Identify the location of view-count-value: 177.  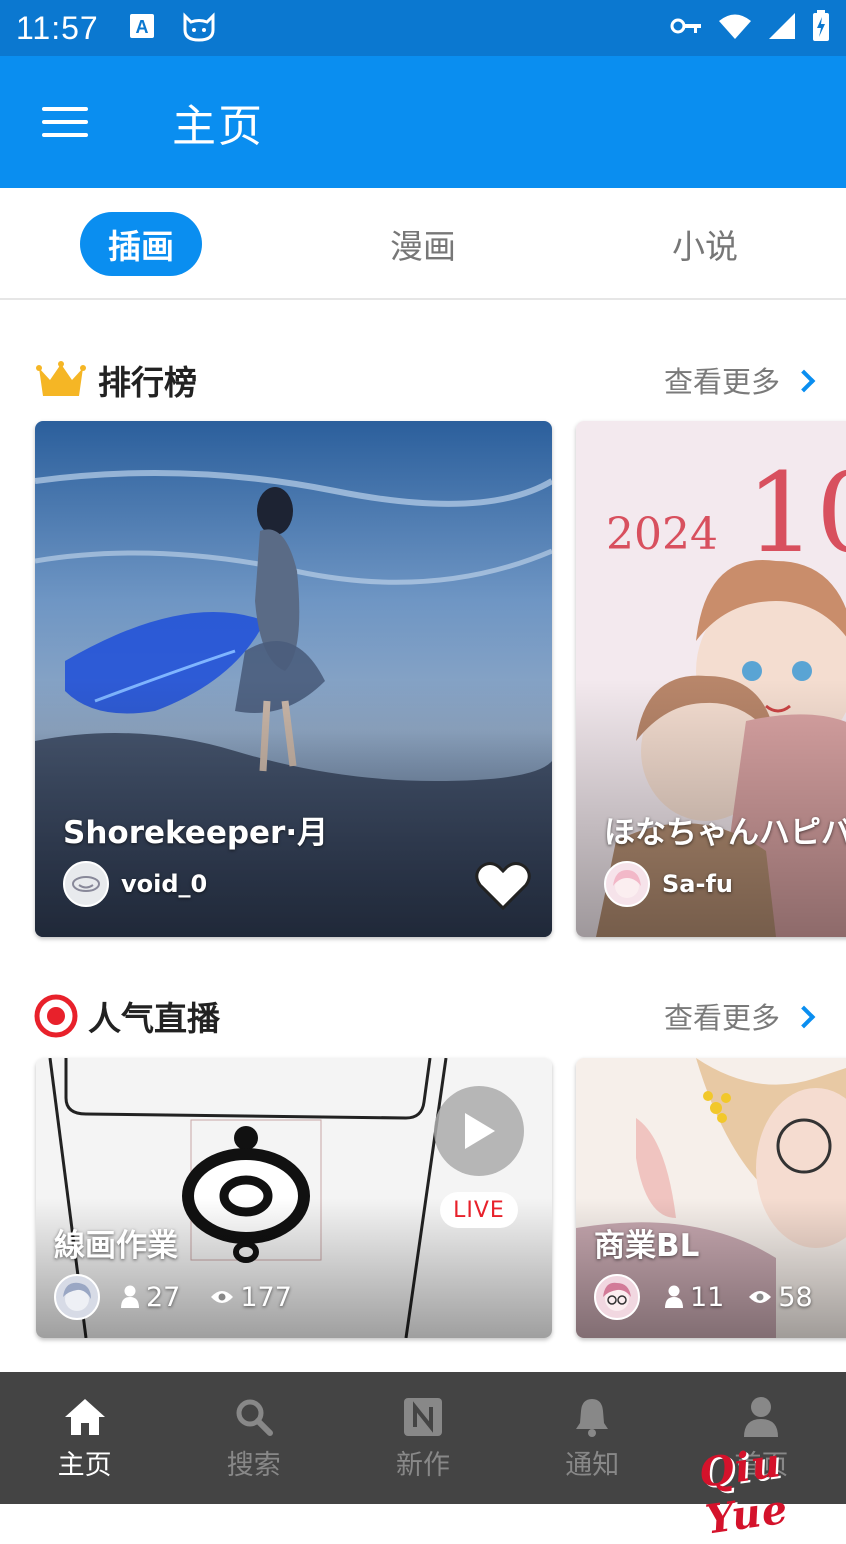
(266, 1297).